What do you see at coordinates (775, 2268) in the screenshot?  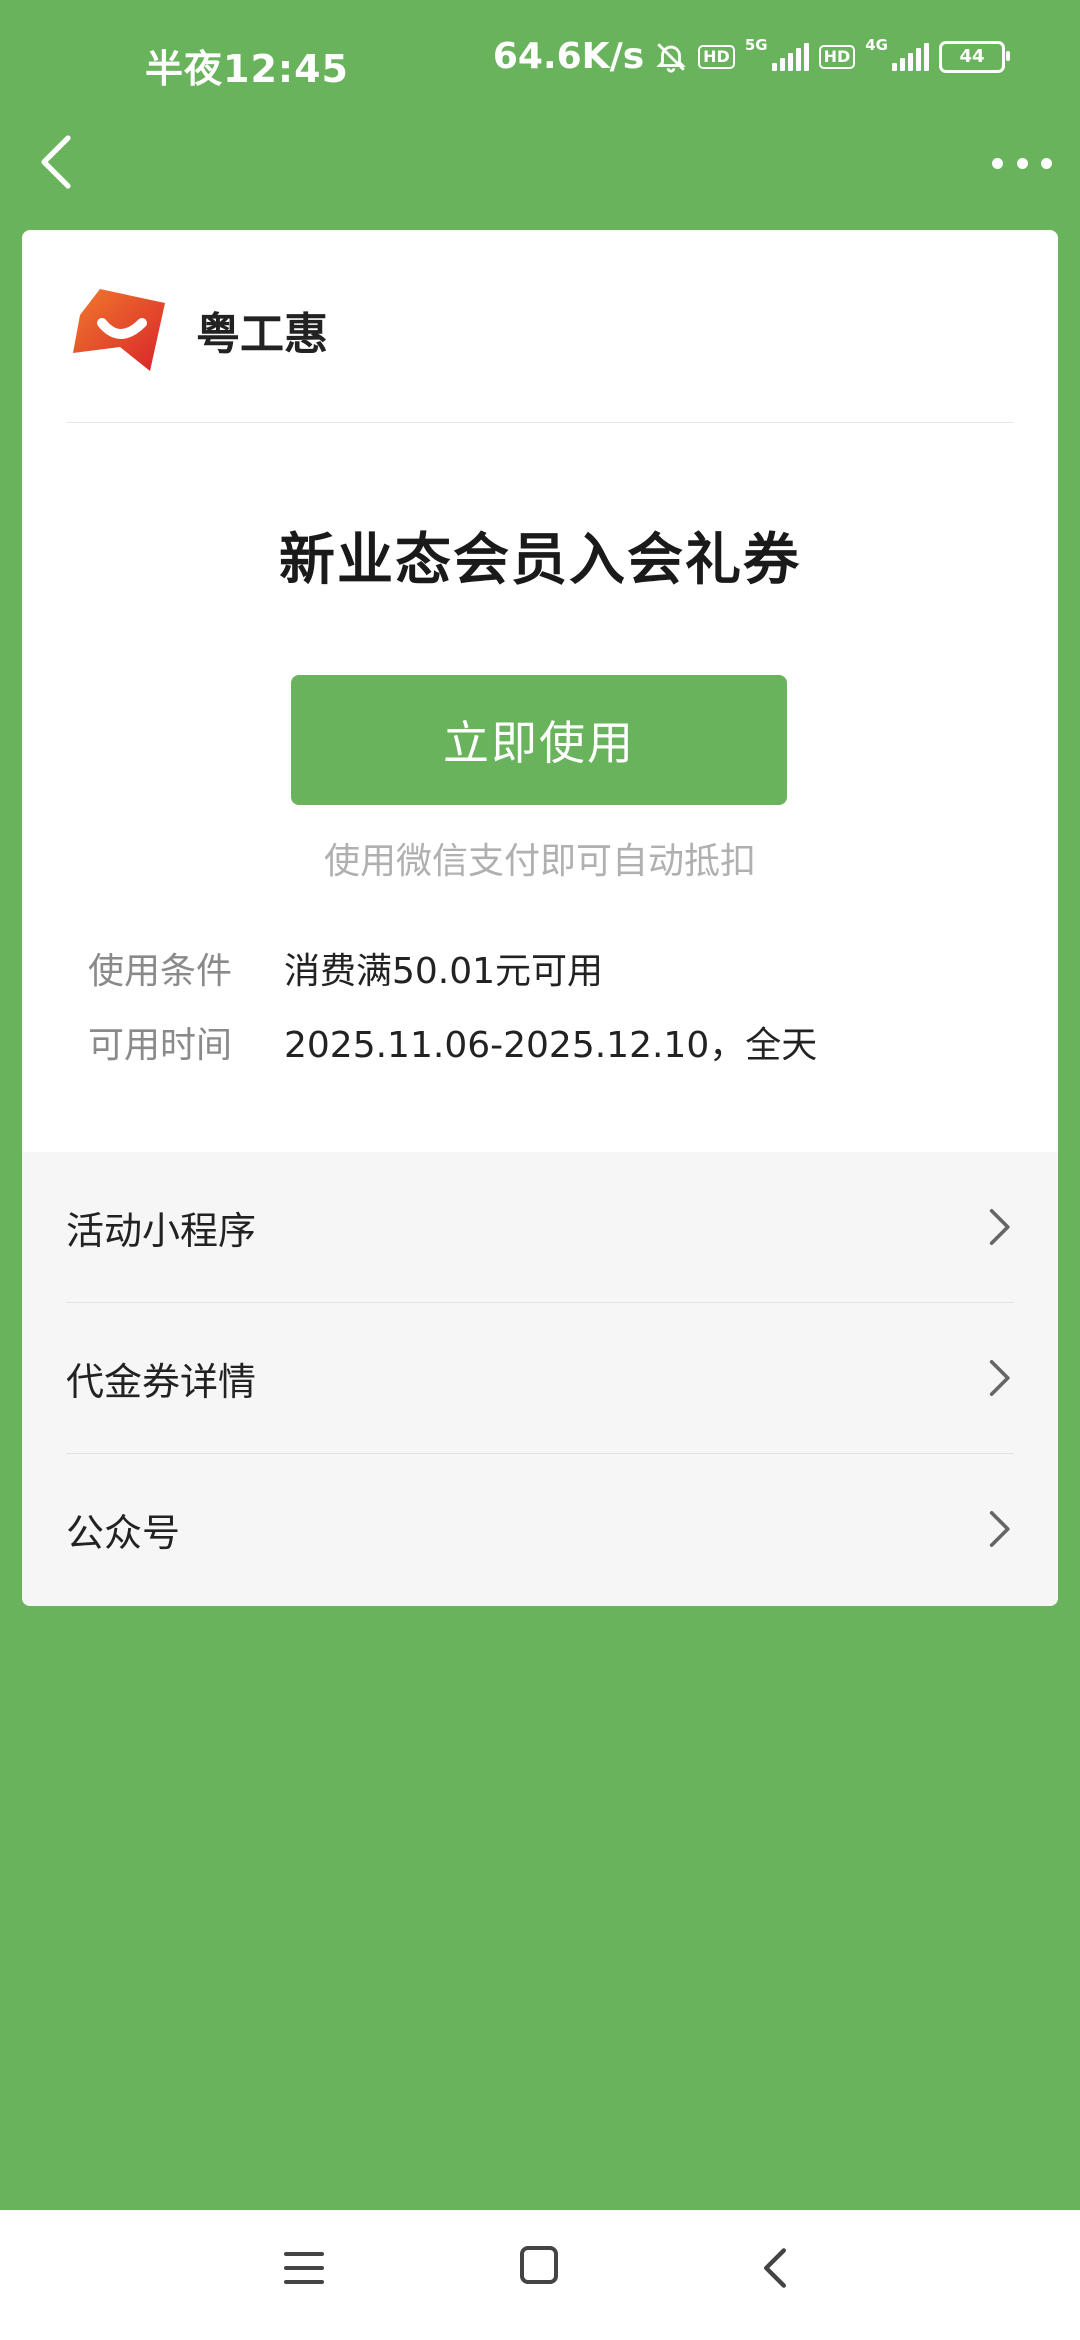 I see `system-back-icon` at bounding box center [775, 2268].